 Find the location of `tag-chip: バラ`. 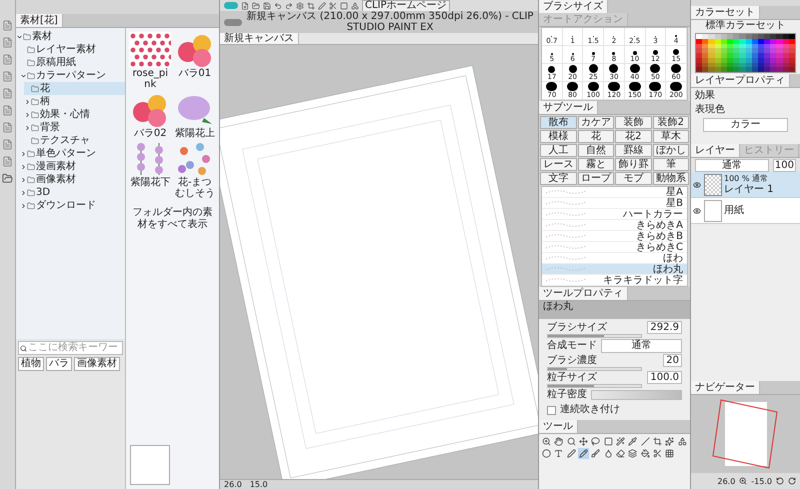

tag-chip: バラ is located at coordinates (59, 364).